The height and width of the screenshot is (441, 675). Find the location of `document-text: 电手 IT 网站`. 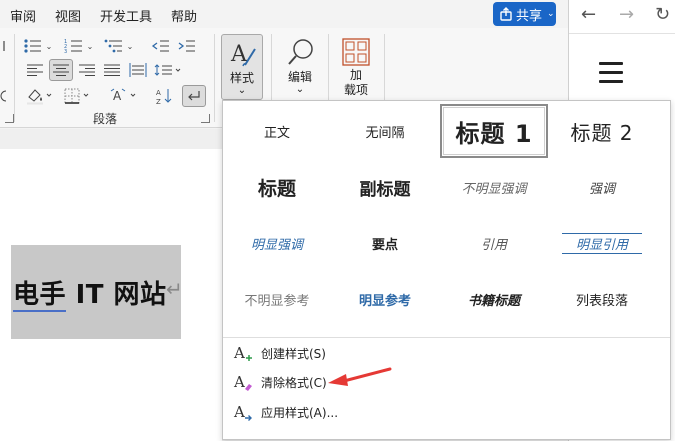

document-text: 电手 IT 网站 is located at coordinates (90, 293).